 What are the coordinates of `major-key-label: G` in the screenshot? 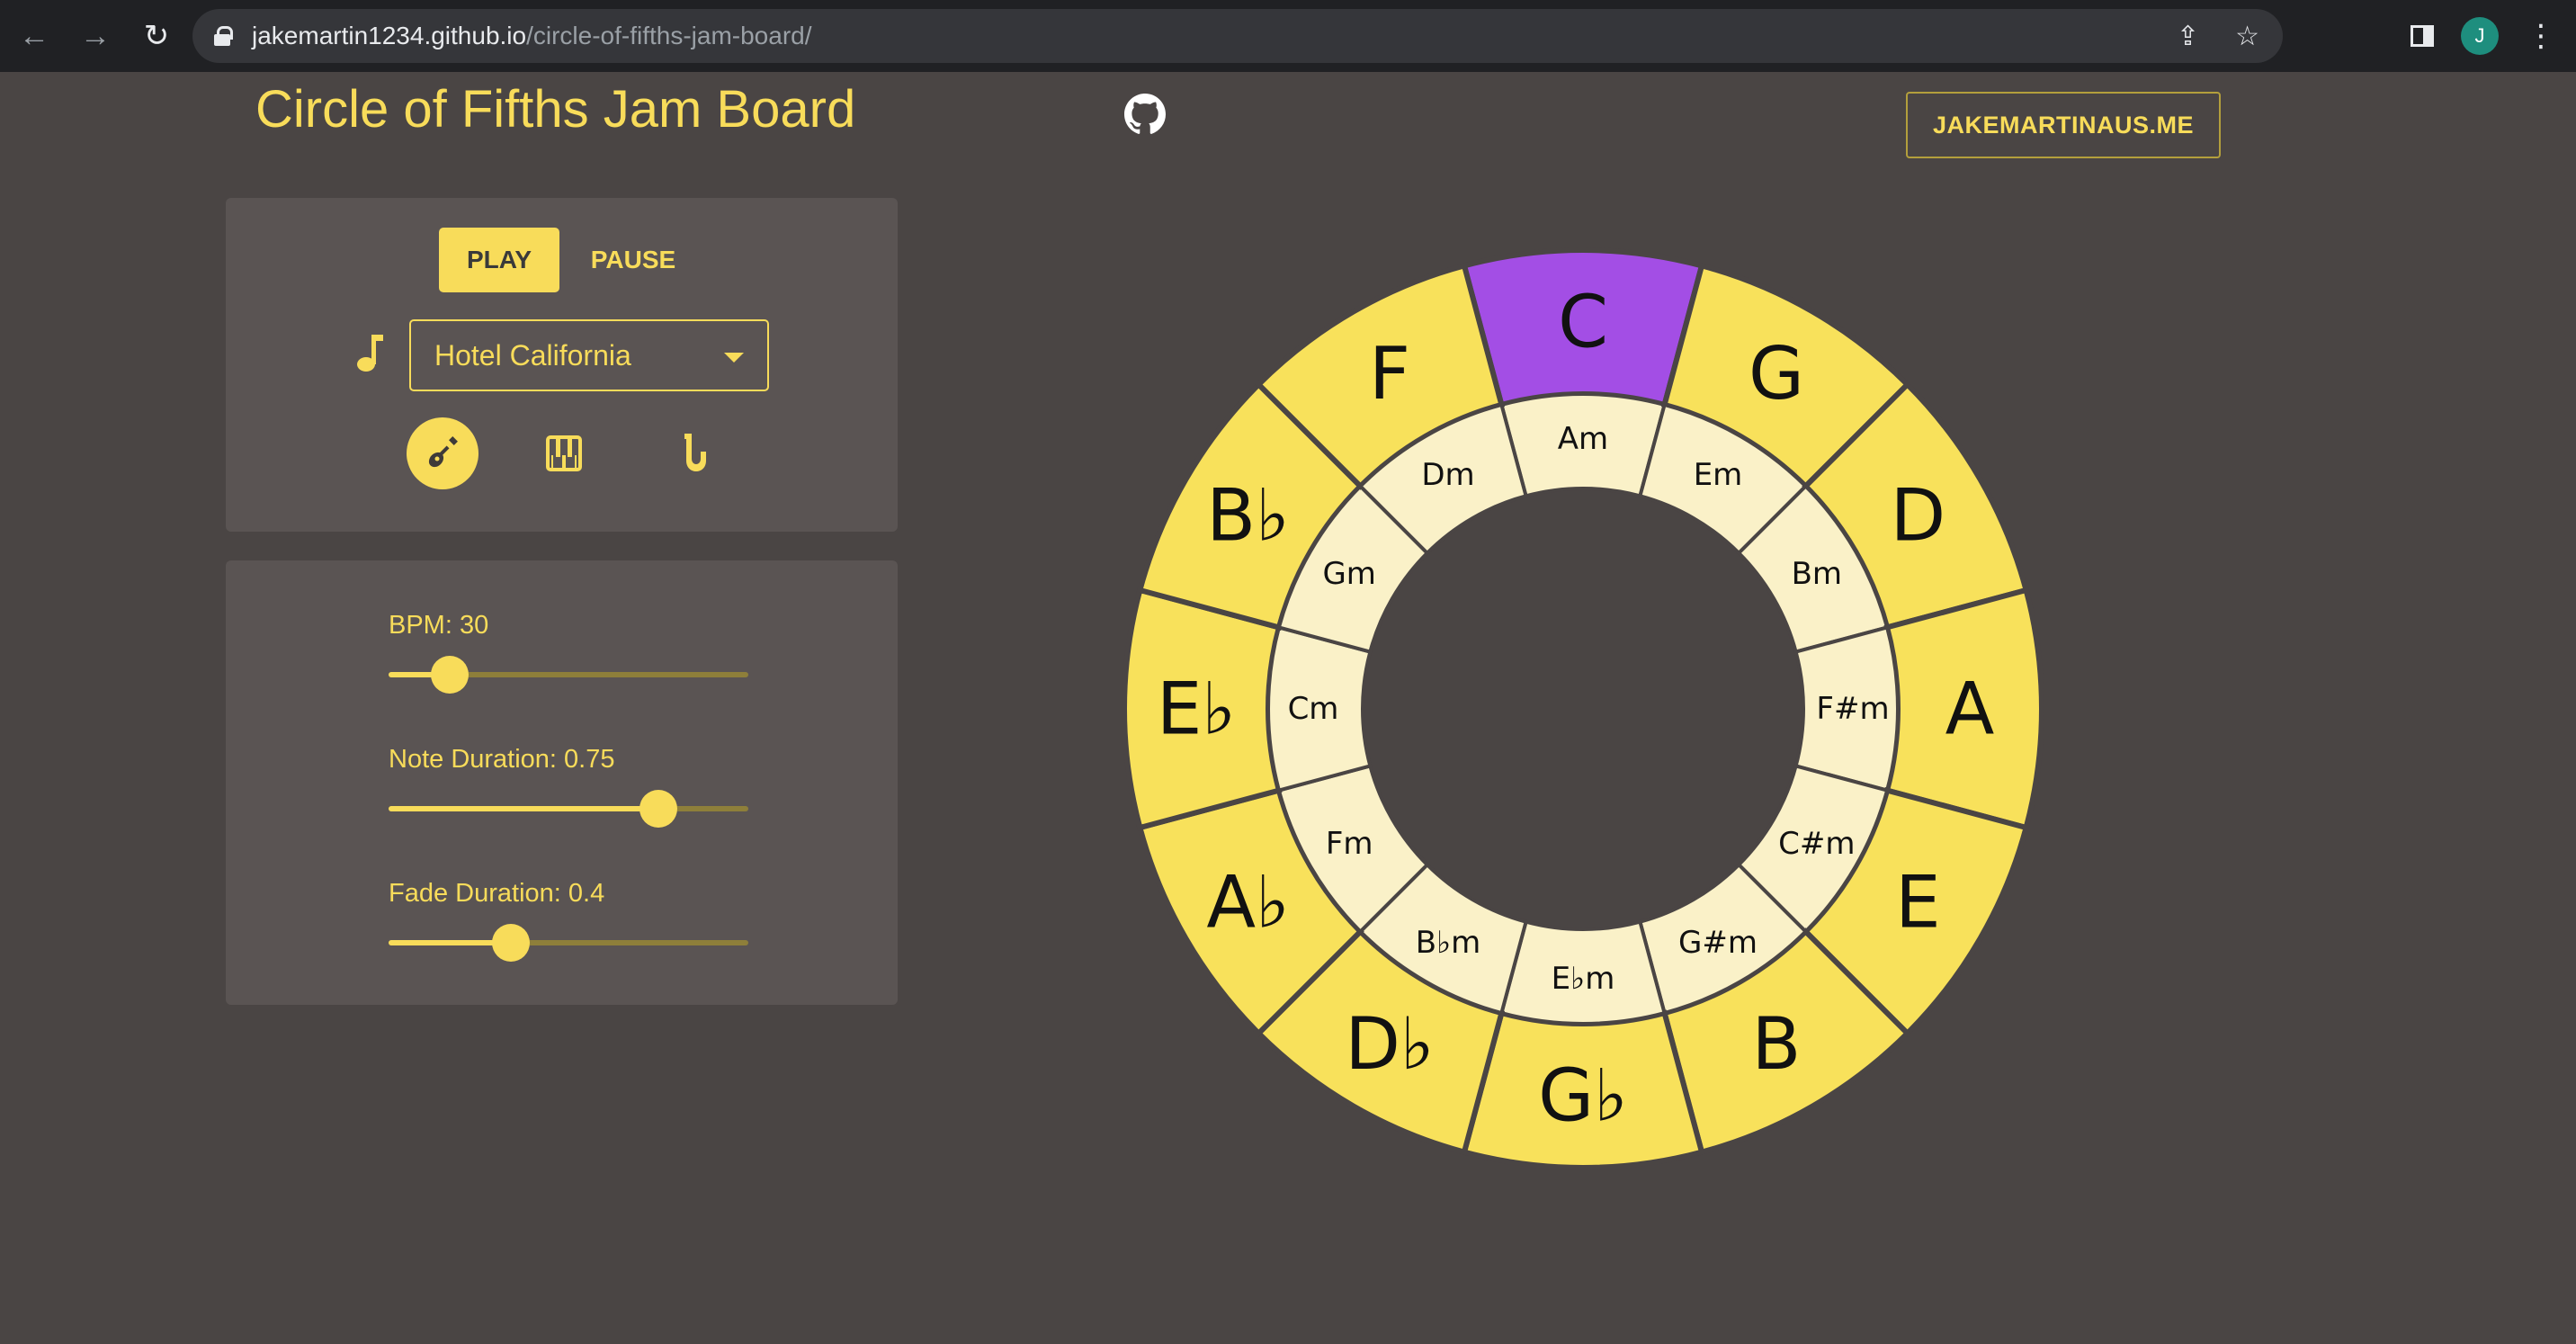 It's located at (1776, 374).